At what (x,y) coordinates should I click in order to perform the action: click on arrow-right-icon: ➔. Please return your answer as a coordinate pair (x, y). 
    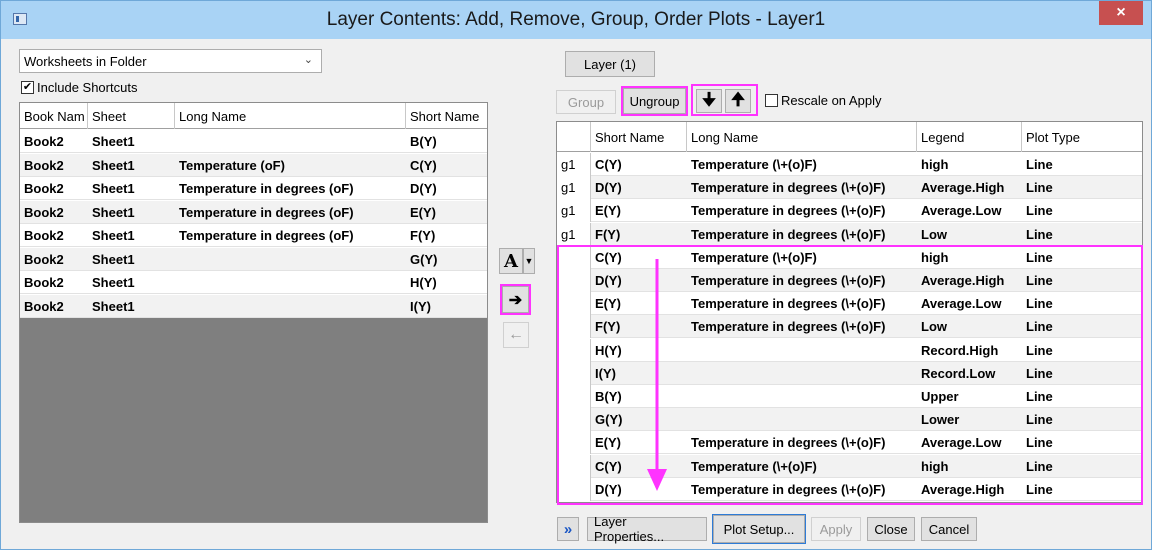
    Looking at the image, I should click on (515, 300).